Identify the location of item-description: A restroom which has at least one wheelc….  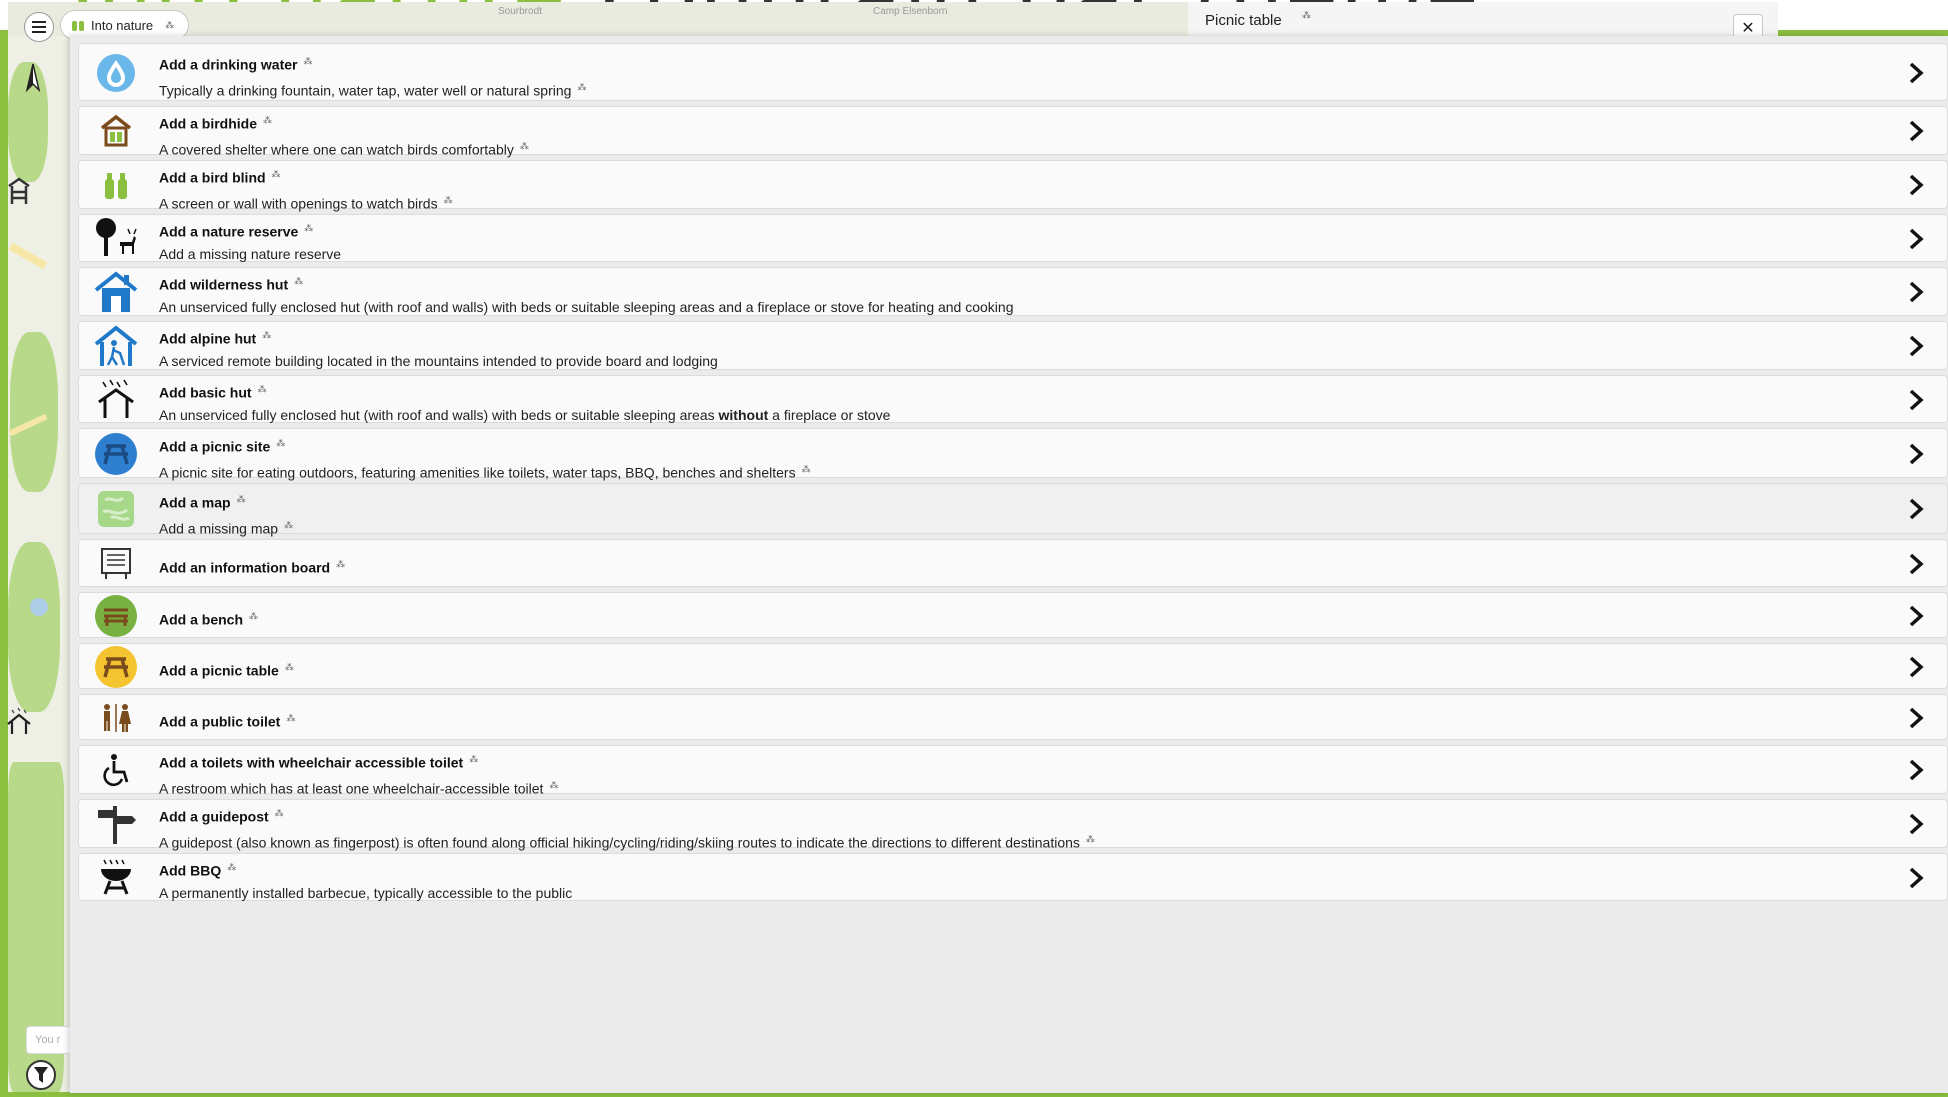
(351, 788).